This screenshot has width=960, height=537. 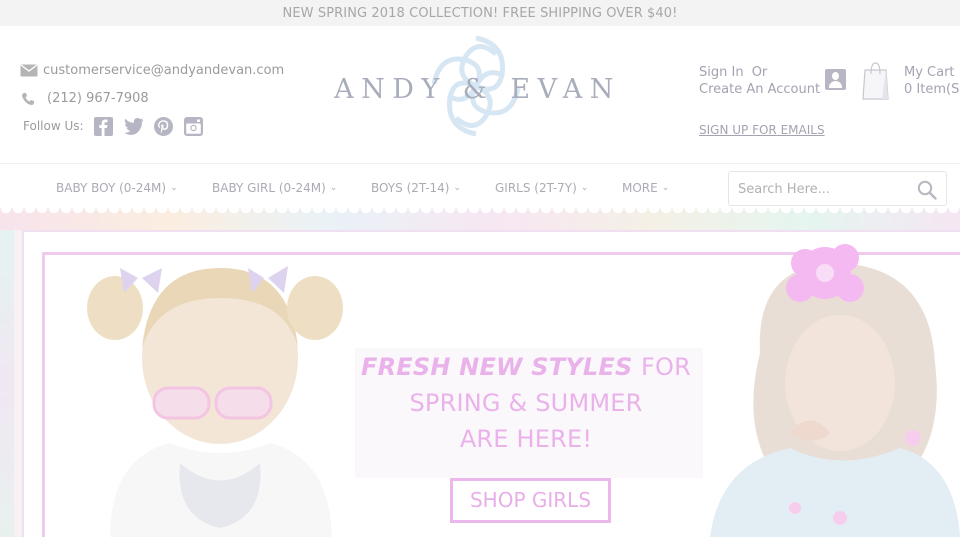 I want to click on email-contact: customerservice@andyandevan.com, so click(x=152, y=70).